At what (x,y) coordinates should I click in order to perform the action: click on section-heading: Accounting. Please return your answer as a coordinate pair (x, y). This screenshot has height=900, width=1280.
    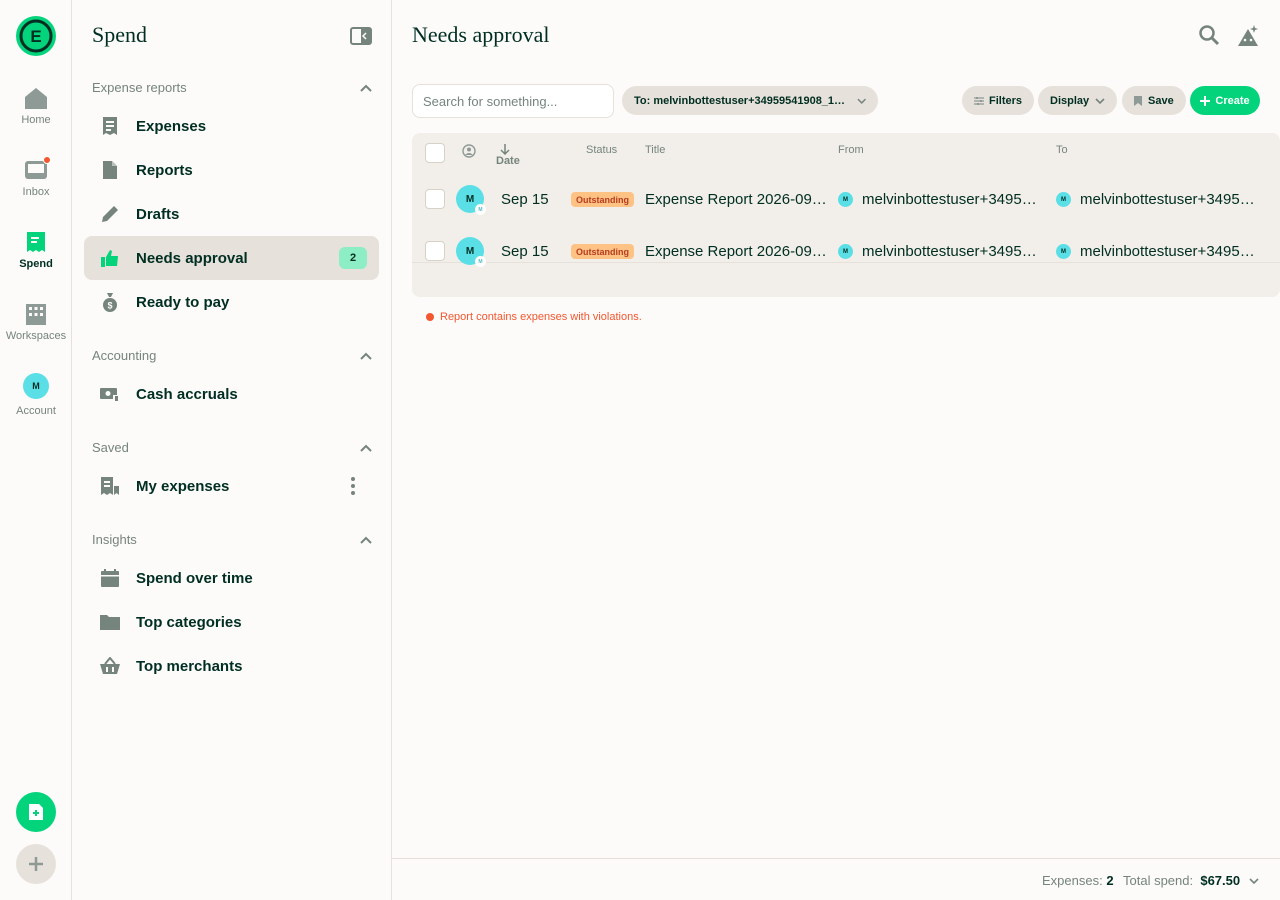
    Looking at the image, I should click on (124, 355).